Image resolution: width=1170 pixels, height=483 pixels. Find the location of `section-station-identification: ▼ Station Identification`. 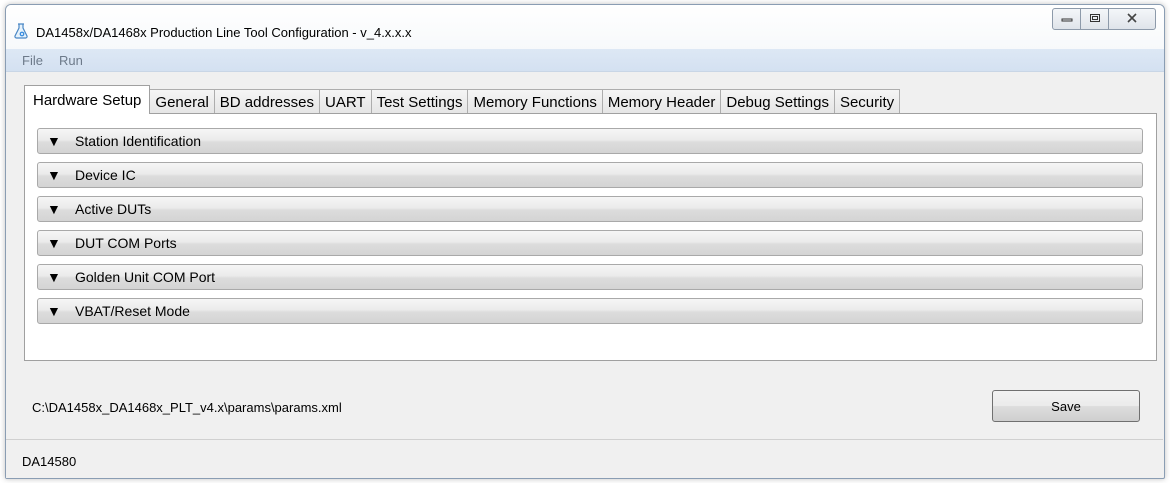

section-station-identification: ▼ Station Identification is located at coordinates (590, 141).